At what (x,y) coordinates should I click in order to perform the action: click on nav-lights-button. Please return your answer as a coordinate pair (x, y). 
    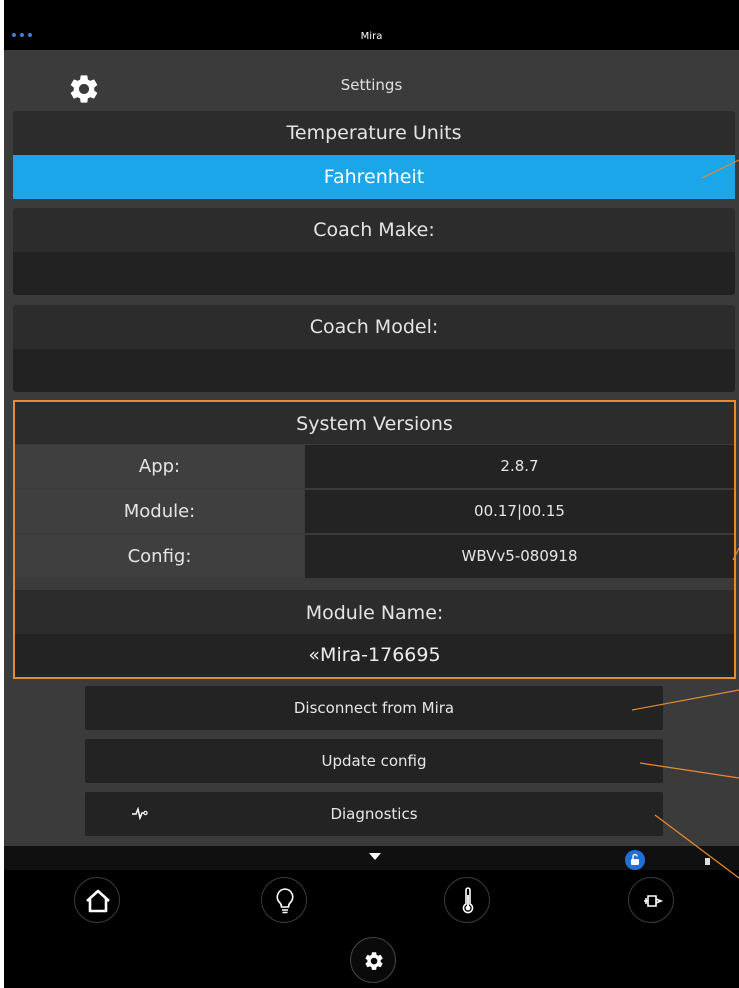
    Looking at the image, I should click on (284, 900).